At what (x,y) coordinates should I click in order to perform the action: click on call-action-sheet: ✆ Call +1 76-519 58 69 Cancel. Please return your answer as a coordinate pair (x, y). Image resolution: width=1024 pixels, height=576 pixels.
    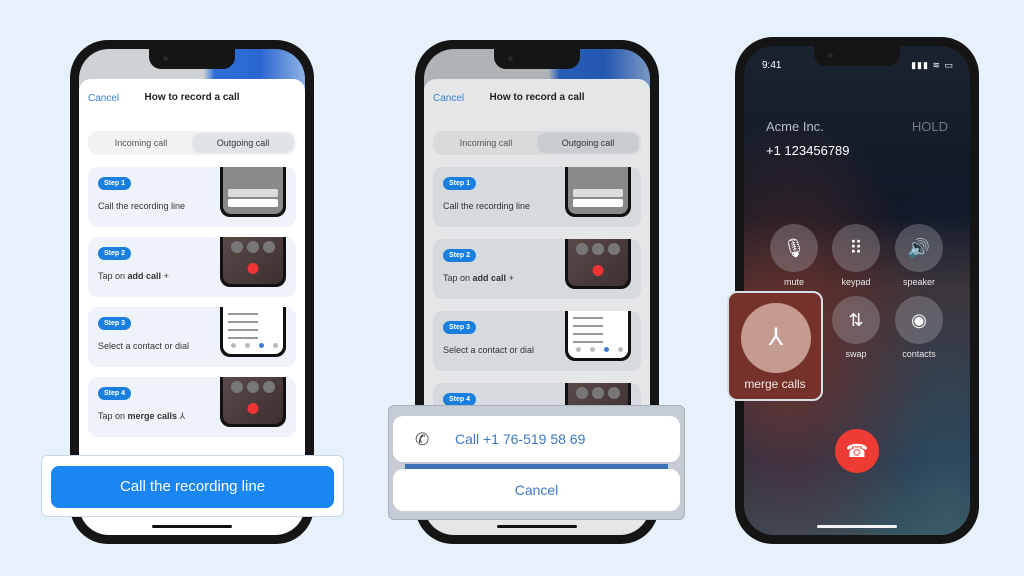
    Looking at the image, I should click on (536, 462).